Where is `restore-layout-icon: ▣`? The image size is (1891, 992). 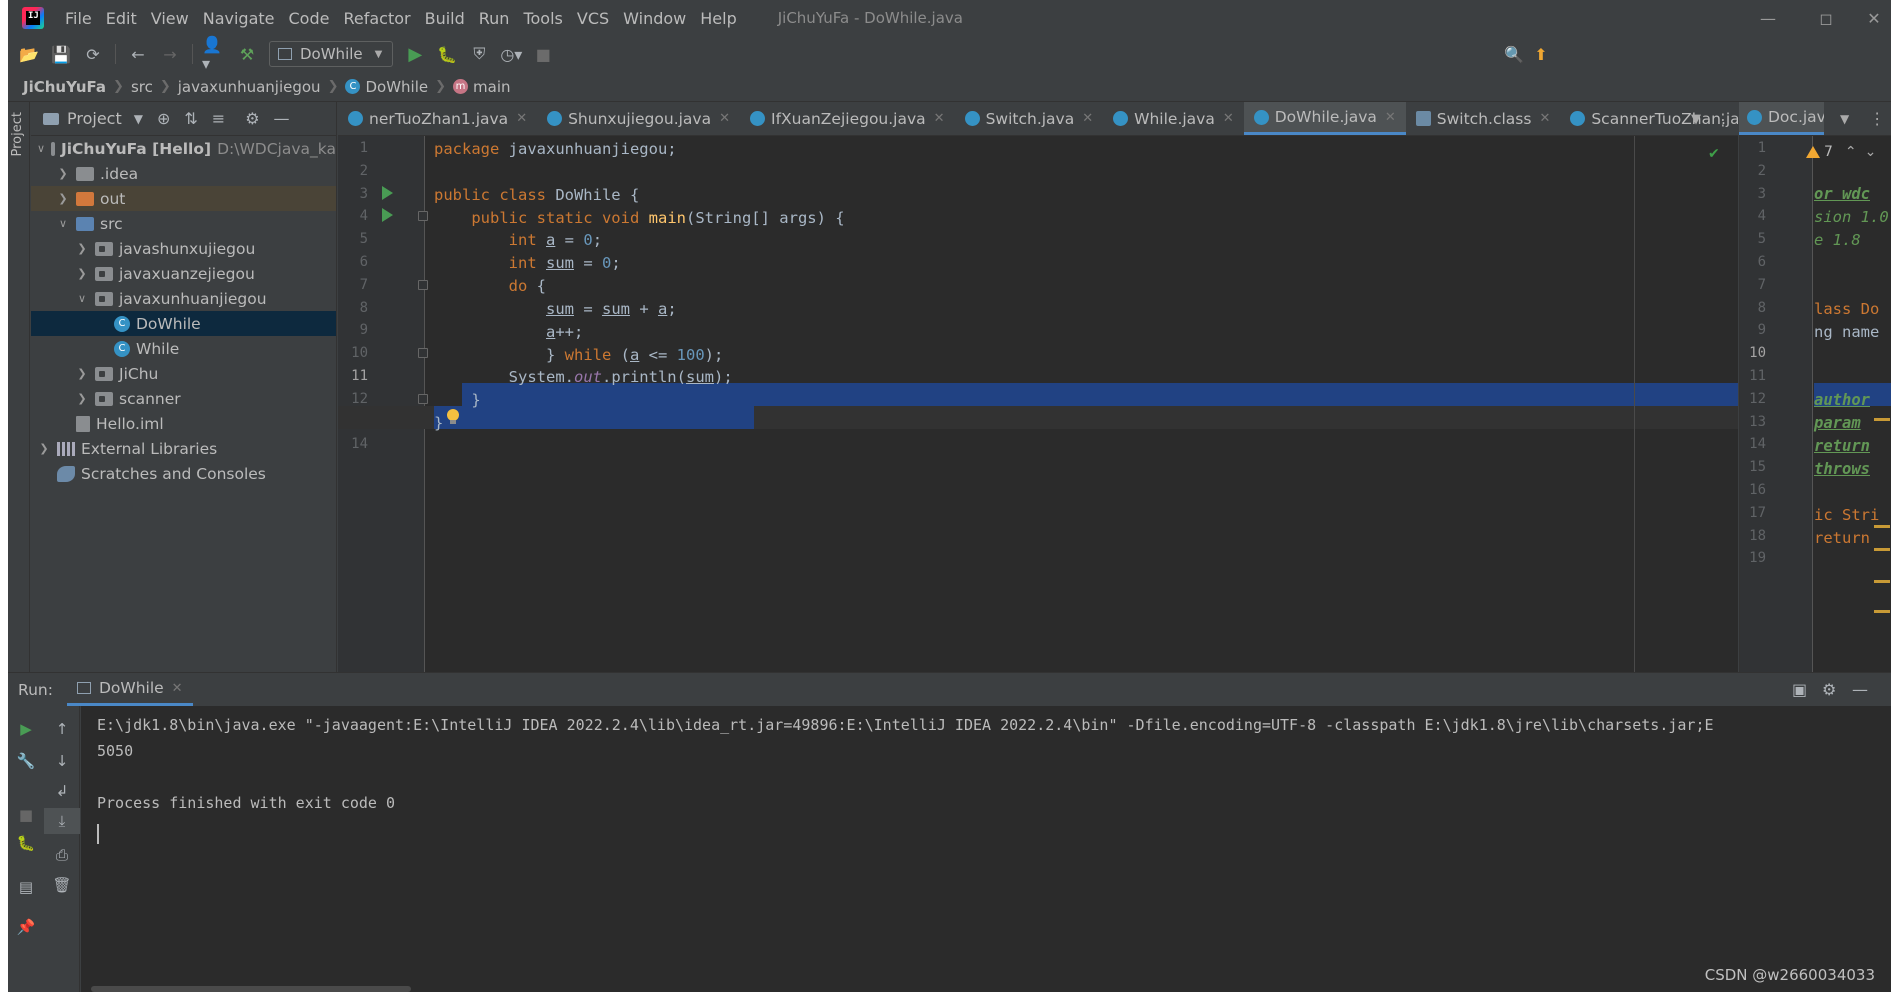
restore-layout-icon: ▣ is located at coordinates (1799, 689).